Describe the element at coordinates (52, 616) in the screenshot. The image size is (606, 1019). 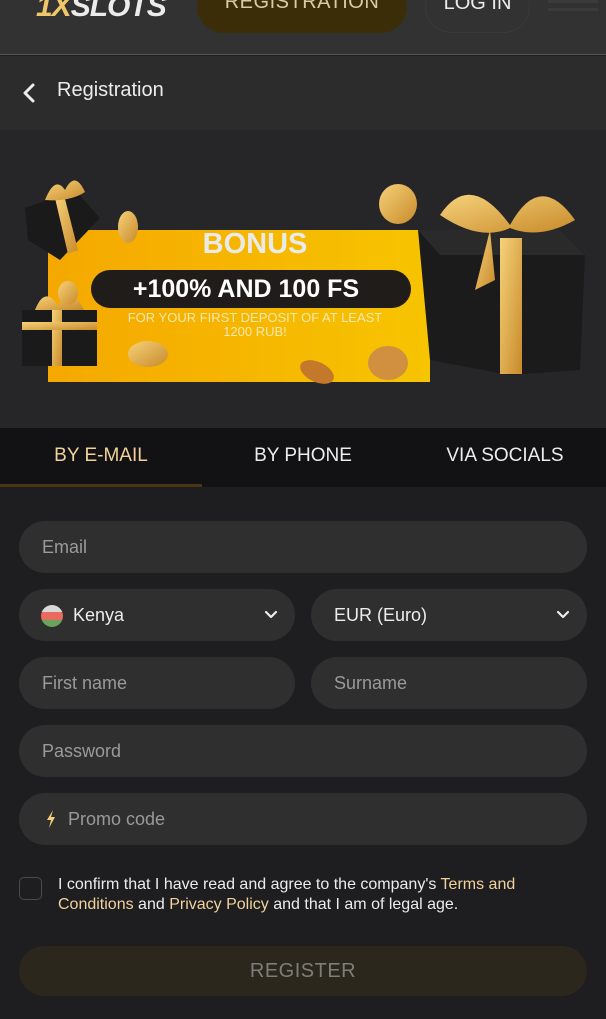
I see `kenya-flag-icon` at that location.